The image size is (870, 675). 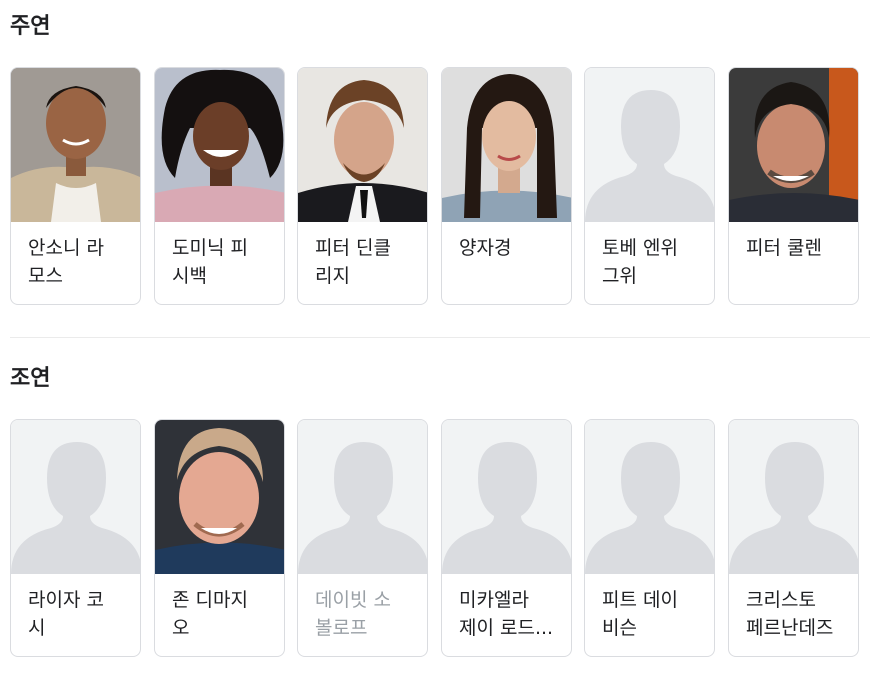 What do you see at coordinates (790, 614) in the screenshot?
I see `actor-name: 크리스토 페르난데즈` at bounding box center [790, 614].